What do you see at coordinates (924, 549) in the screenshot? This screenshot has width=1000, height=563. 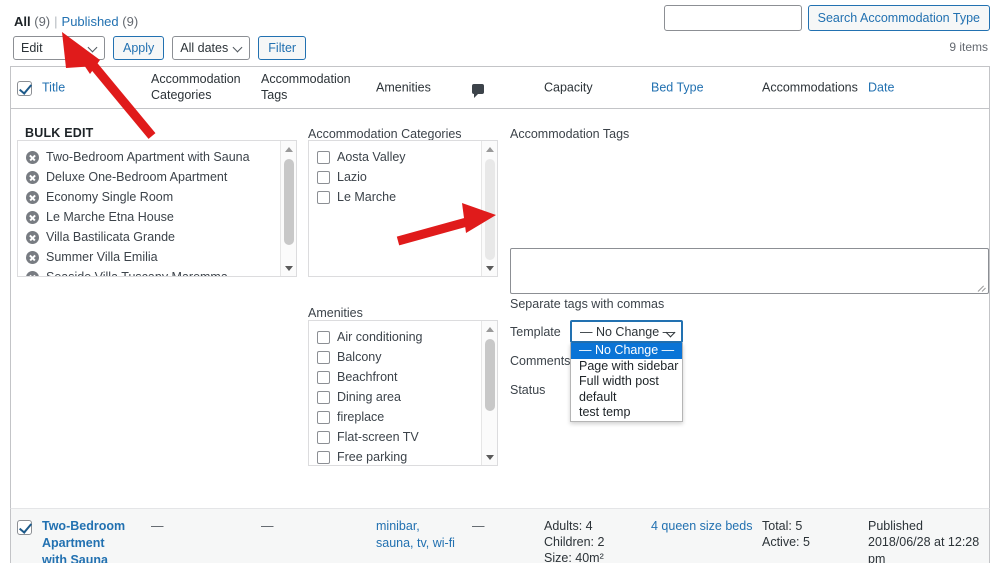 I see `row-date: 2018/06/28 at 12:28 pm` at bounding box center [924, 549].